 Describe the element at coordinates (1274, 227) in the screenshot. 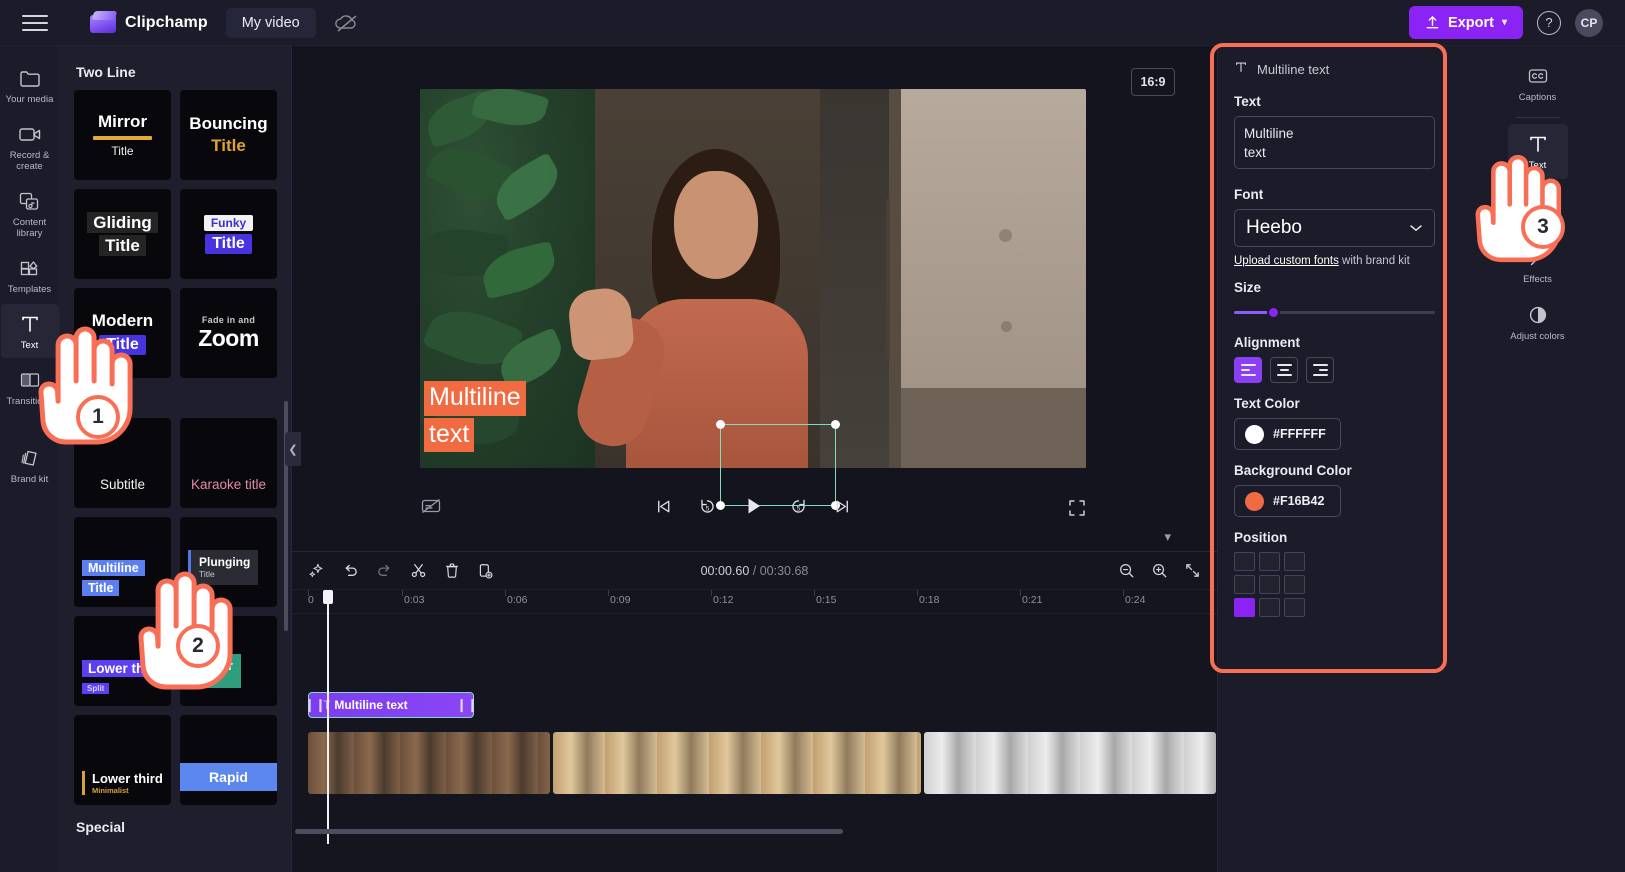

I see `font-value: Heebo` at that location.